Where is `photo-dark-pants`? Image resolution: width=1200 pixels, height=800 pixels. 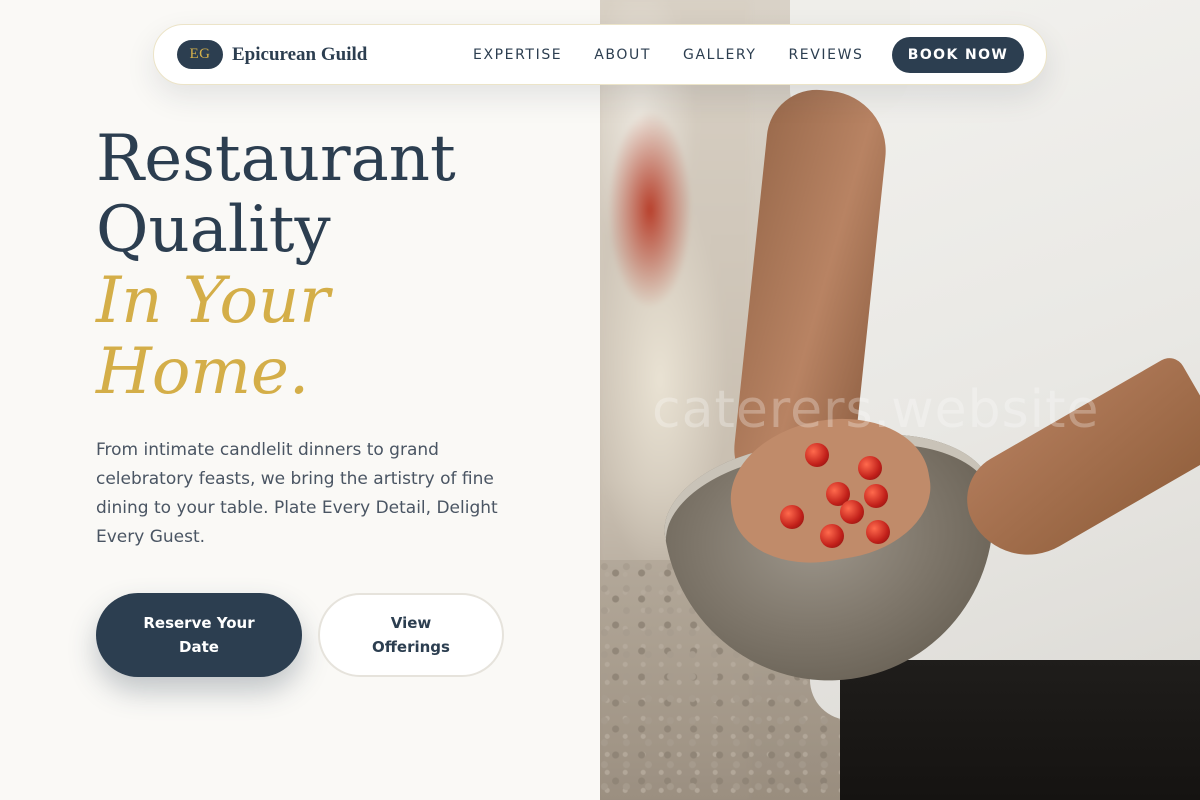 photo-dark-pants is located at coordinates (1020, 730).